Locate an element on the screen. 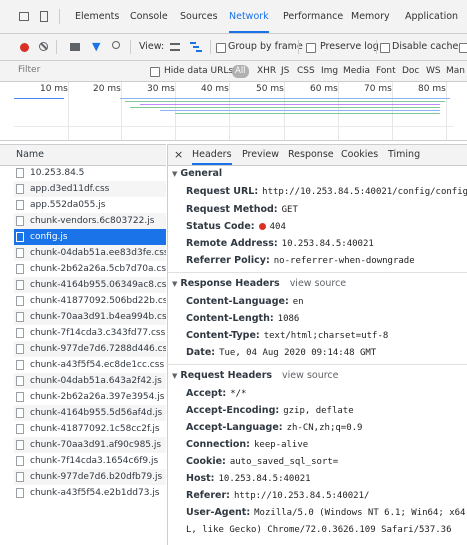 The height and width of the screenshot is (545, 467). request-row: chunk-4164b955.06349ac8.css is located at coordinates (90, 285).